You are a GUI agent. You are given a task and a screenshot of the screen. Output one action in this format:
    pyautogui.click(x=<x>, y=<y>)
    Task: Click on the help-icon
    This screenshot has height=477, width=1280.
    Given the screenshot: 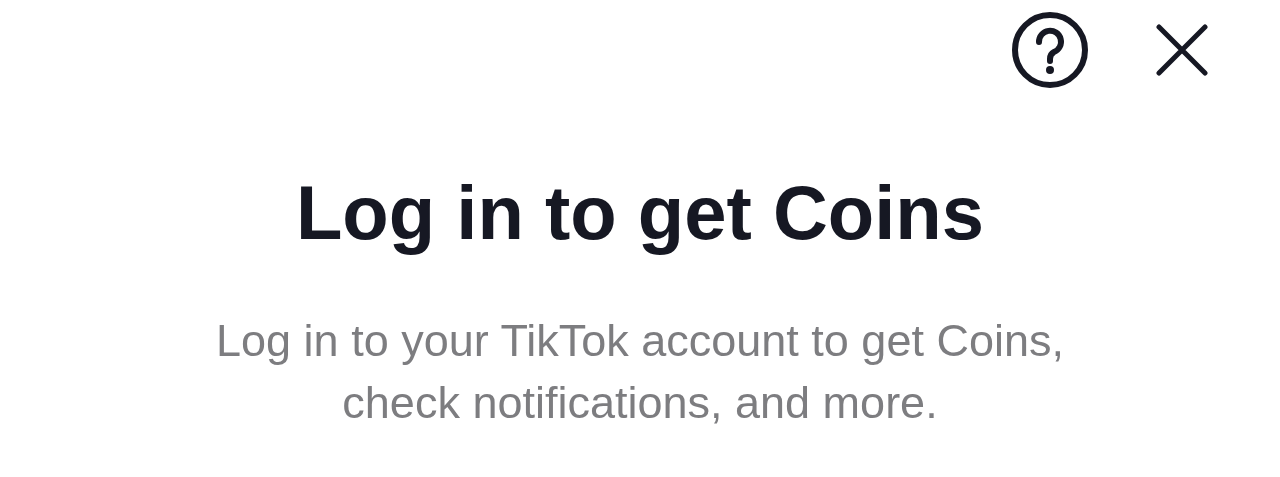 What is the action you would take?
    pyautogui.click(x=1050, y=50)
    